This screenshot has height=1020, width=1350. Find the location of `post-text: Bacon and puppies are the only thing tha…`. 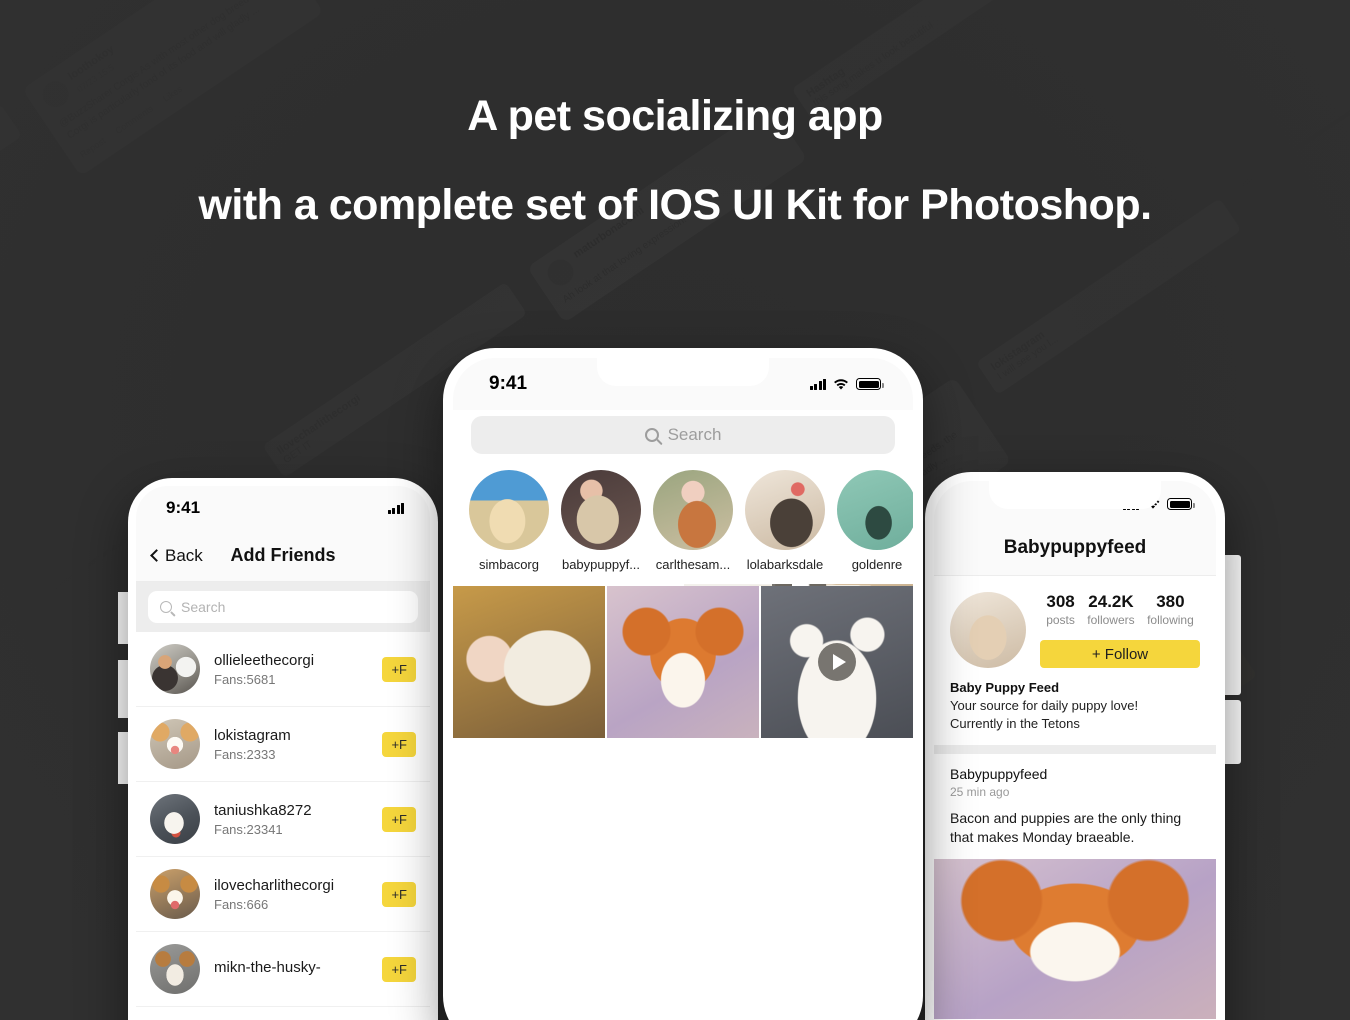

post-text: Bacon and puppies are the only thing tha… is located at coordinates (1066, 827).